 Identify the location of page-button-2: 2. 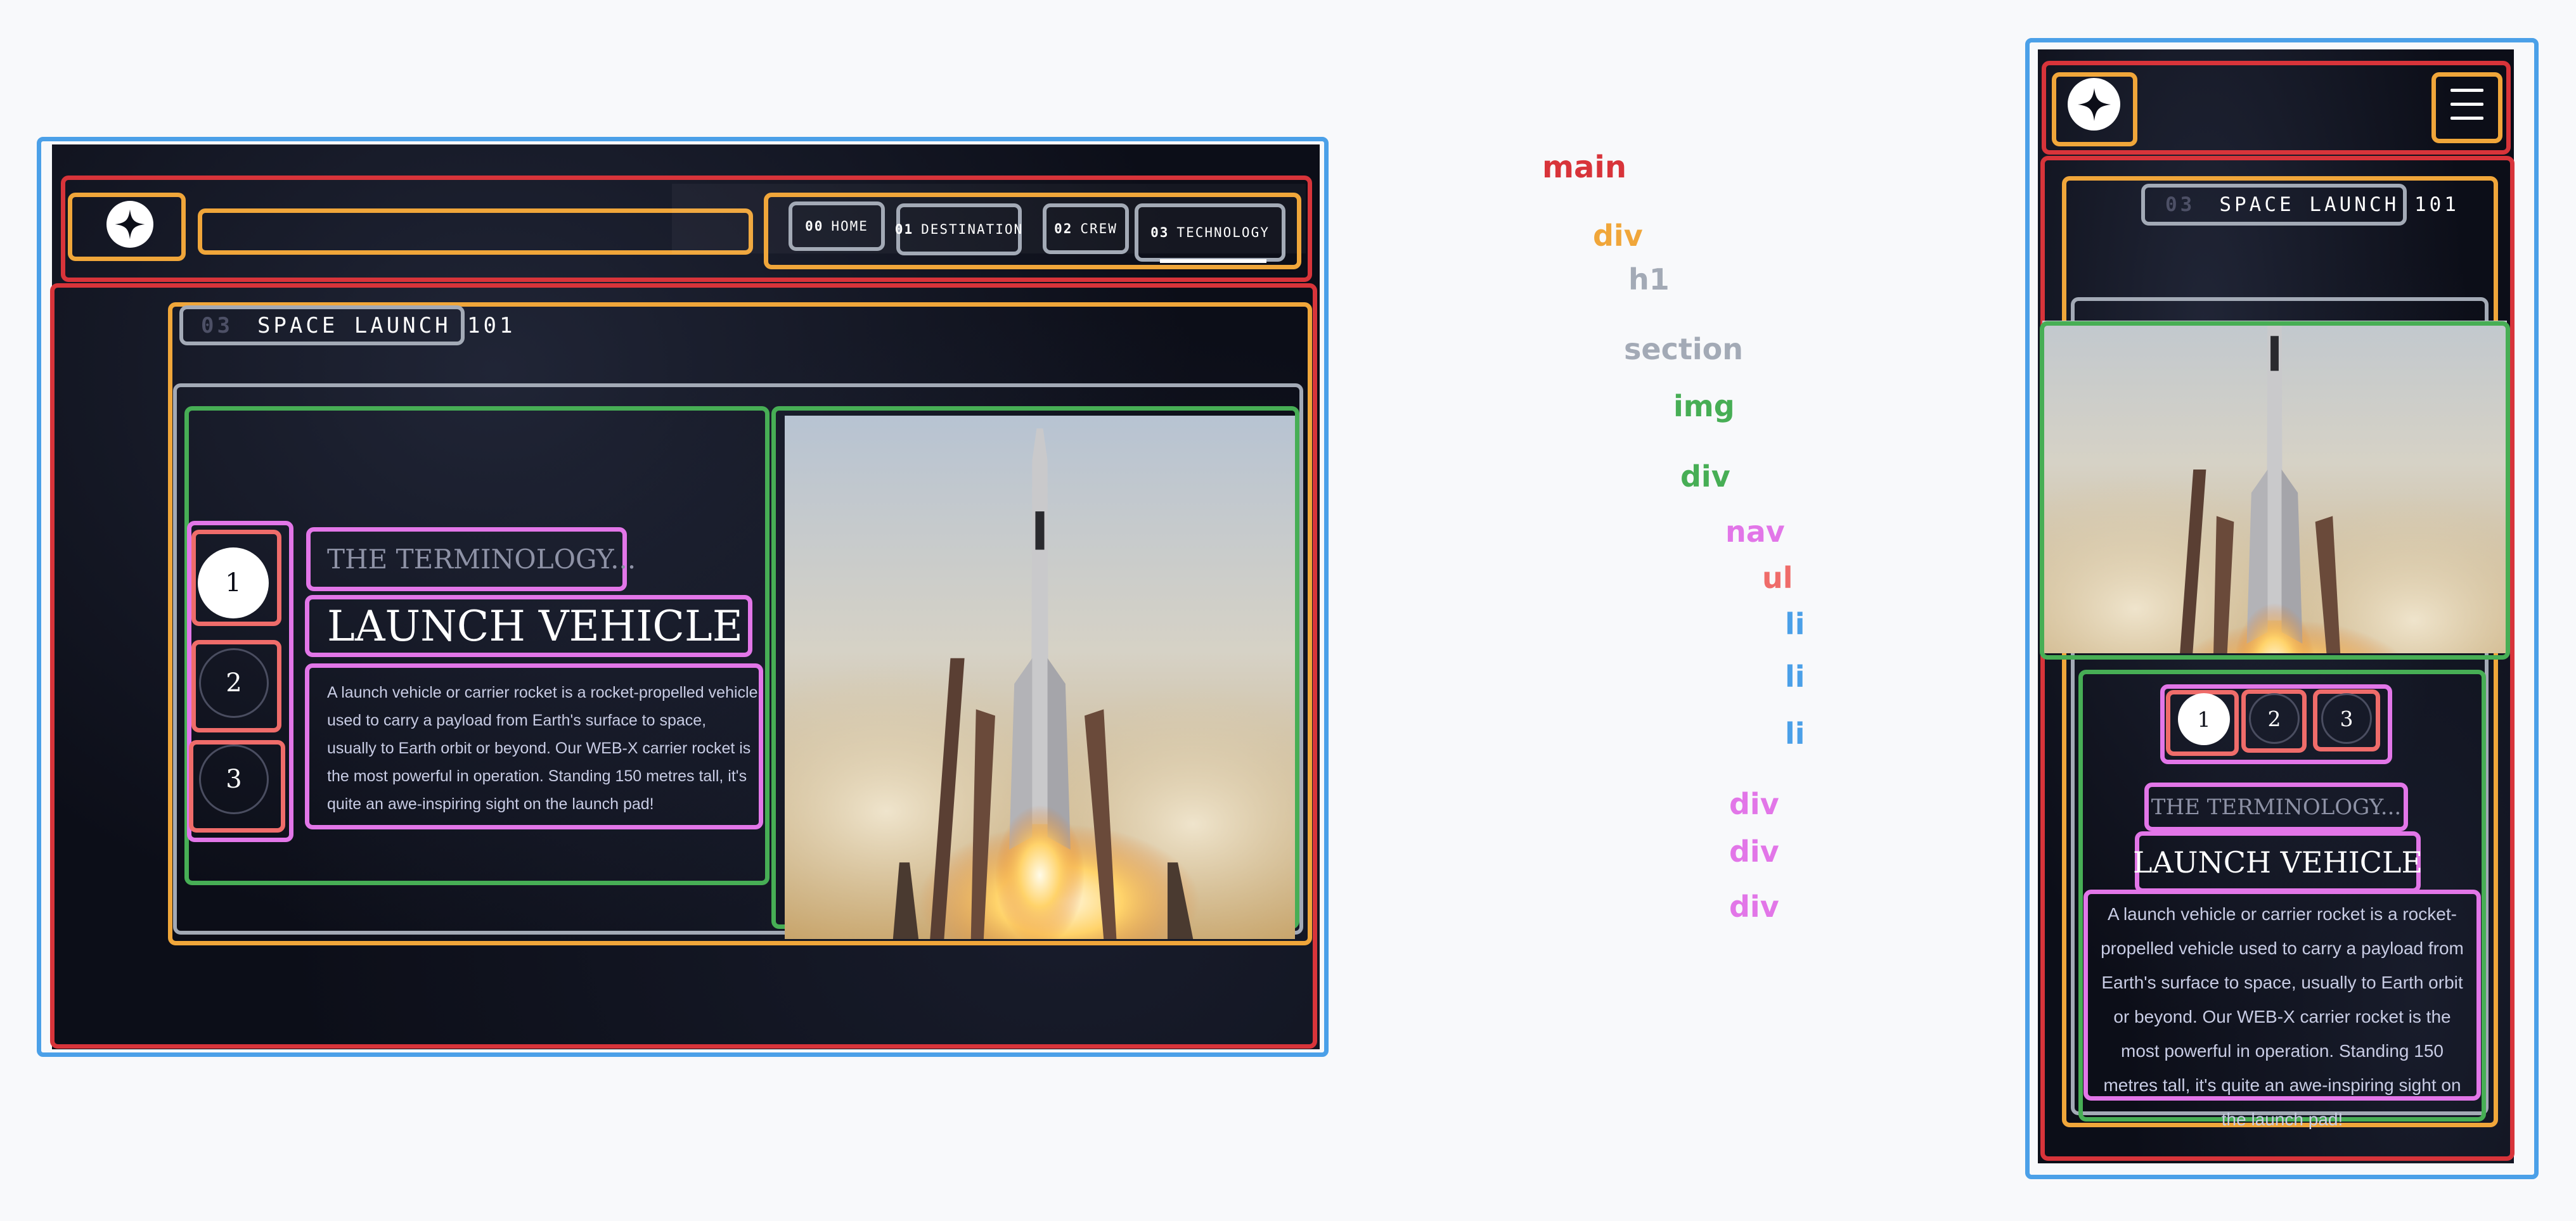
(234, 683).